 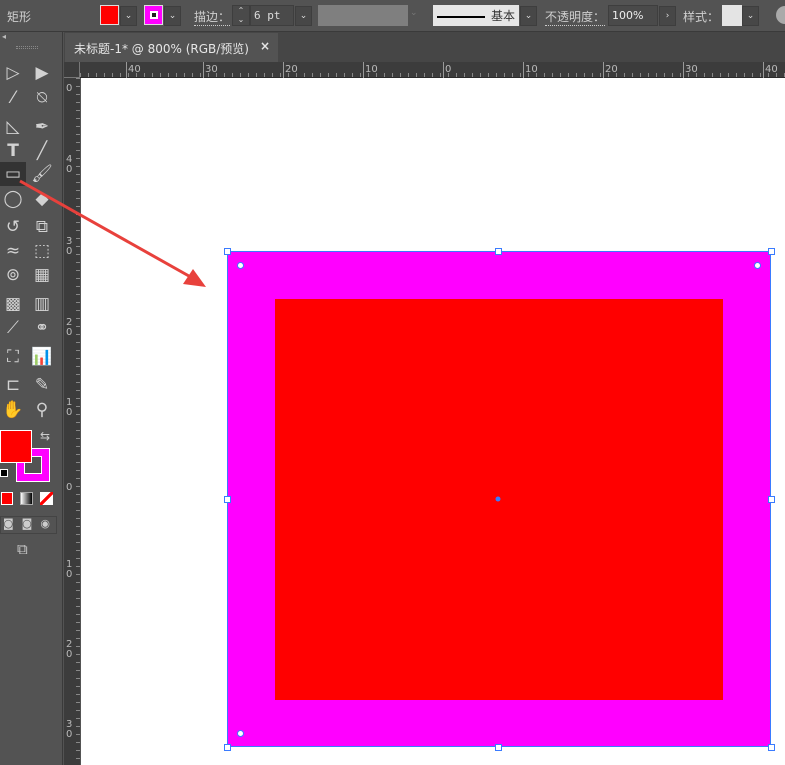 What do you see at coordinates (108, 230) in the screenshot?
I see `annotation-arrow-line` at bounding box center [108, 230].